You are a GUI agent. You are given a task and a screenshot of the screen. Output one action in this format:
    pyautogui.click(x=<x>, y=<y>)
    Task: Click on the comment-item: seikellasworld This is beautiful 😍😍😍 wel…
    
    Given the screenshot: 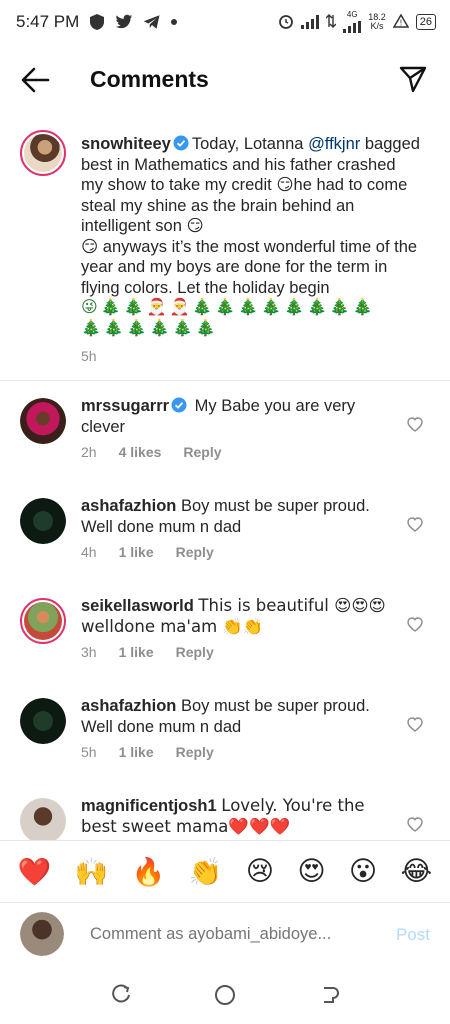 What is the action you would take?
    pyautogui.click(x=225, y=637)
    